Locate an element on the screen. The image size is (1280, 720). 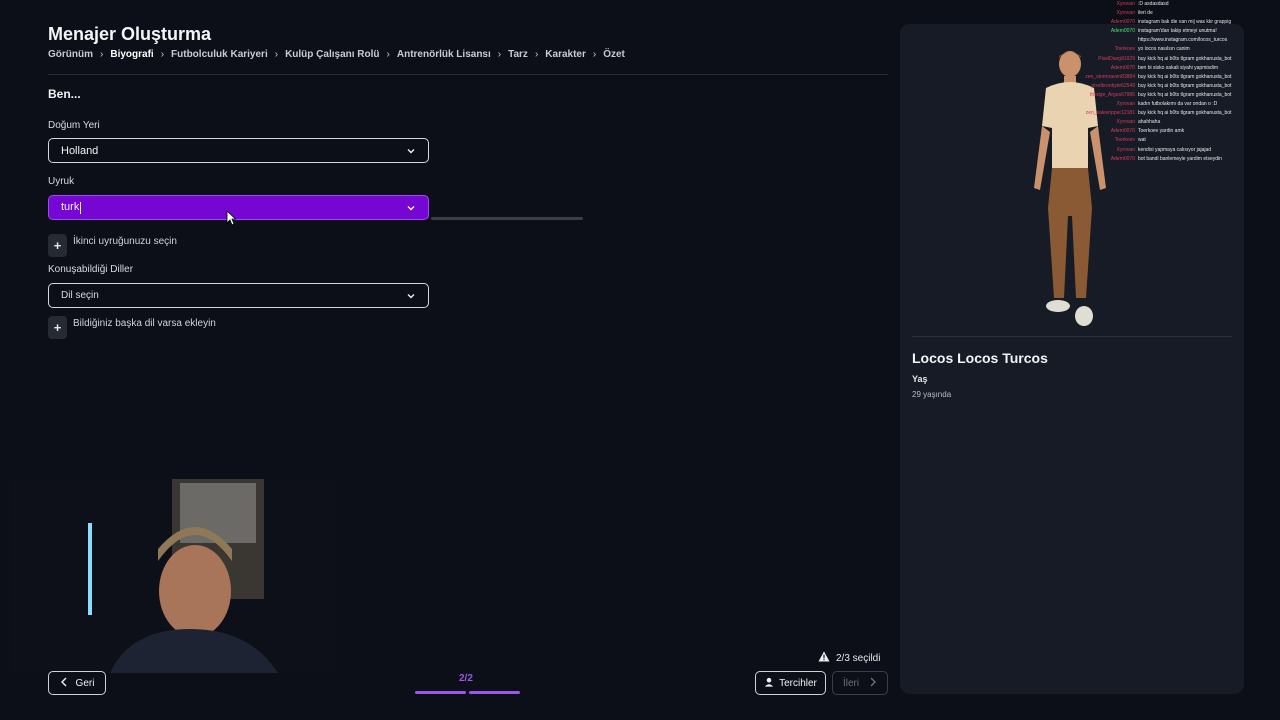
chat-message: Xyrovan ahahhaha is located at coordinates (1148, 122).